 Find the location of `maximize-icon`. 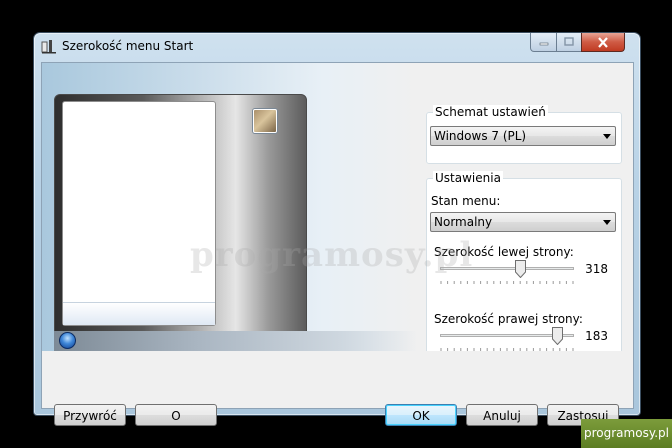

maximize-icon is located at coordinates (569, 41).